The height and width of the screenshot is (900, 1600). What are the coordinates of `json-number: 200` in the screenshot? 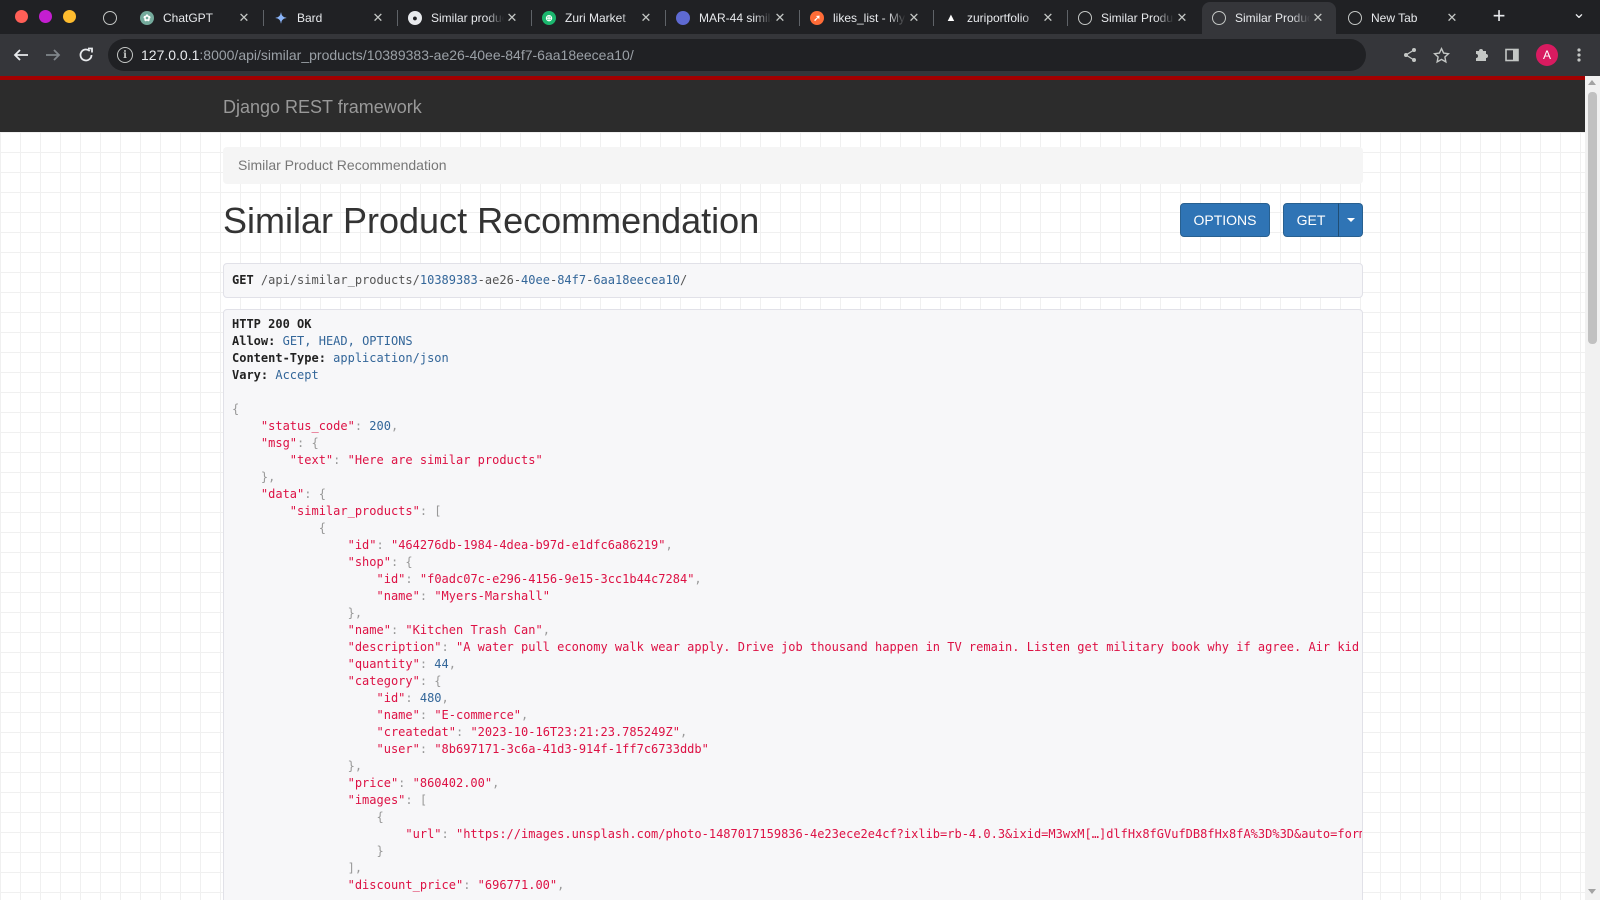 It's located at (380, 426).